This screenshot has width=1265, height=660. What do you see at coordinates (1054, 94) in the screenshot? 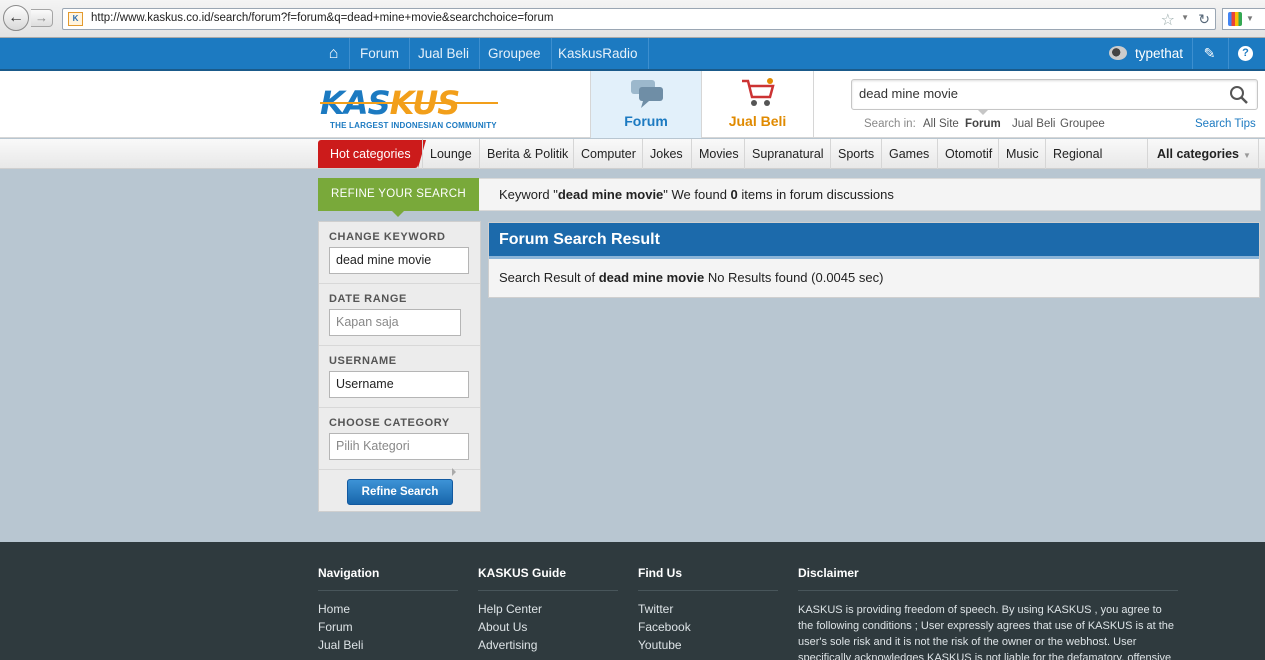
I see `site-search-box: dead mine movie` at bounding box center [1054, 94].